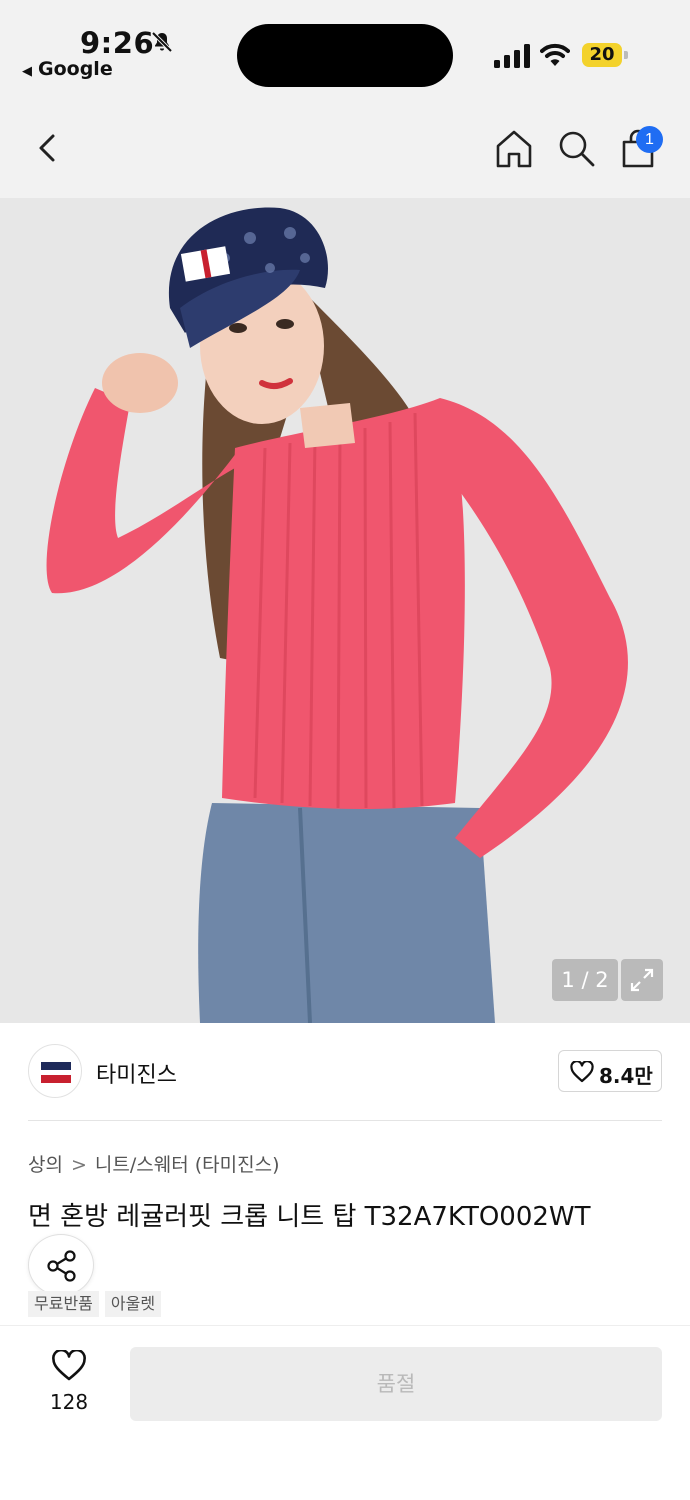 The image size is (690, 1500). What do you see at coordinates (27, 71) in the screenshot?
I see `back-triangle-icon: ◀` at bounding box center [27, 71].